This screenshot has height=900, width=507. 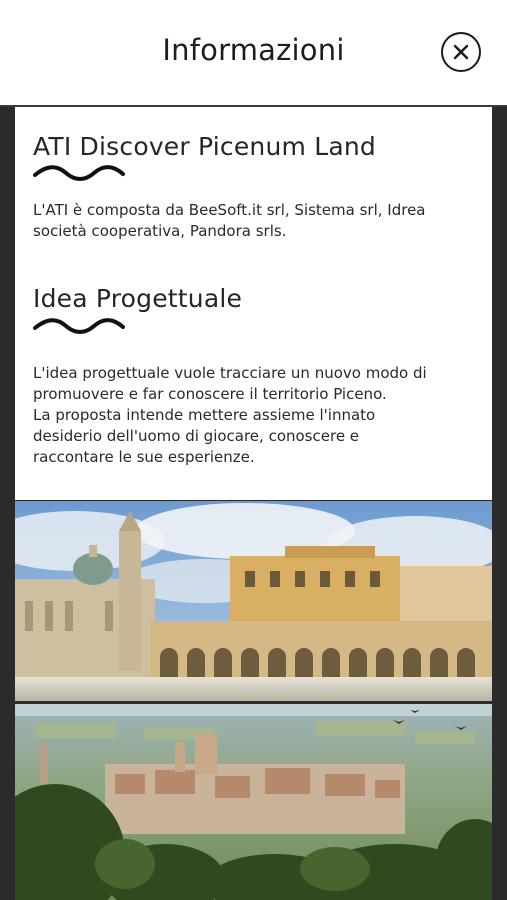 I want to click on close-icon, so click(x=461, y=52).